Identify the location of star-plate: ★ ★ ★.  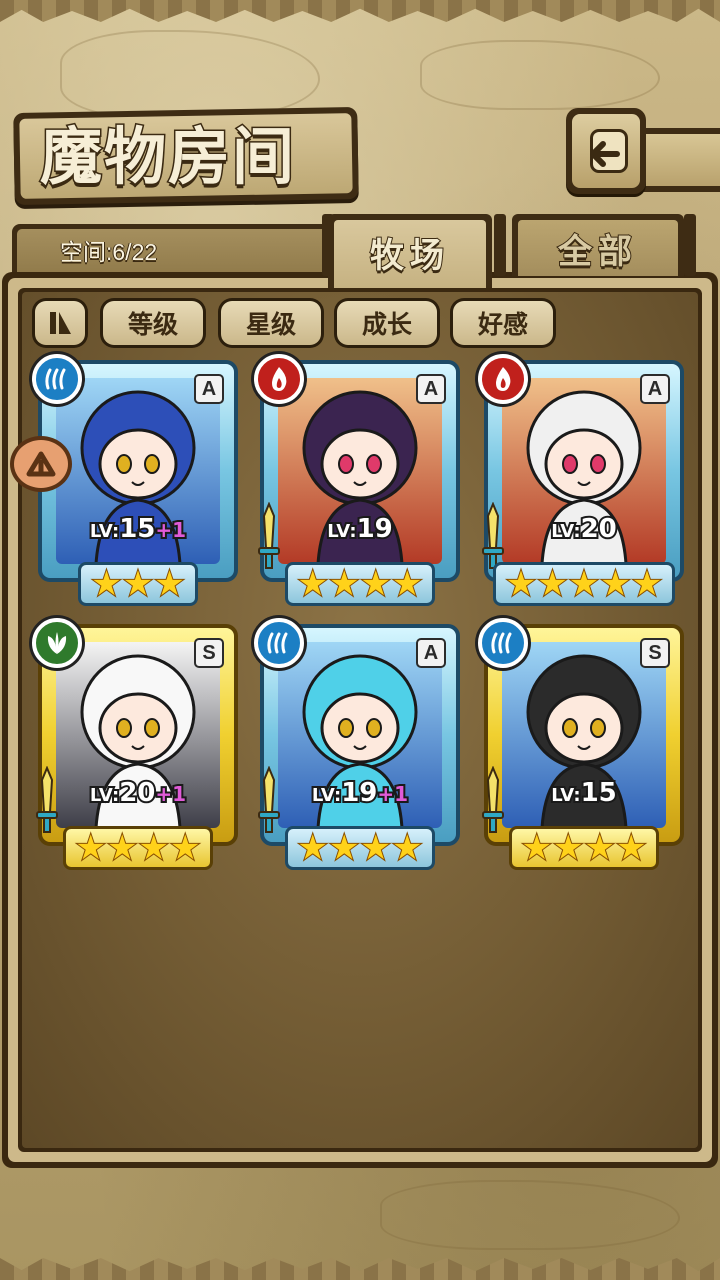
(138, 584).